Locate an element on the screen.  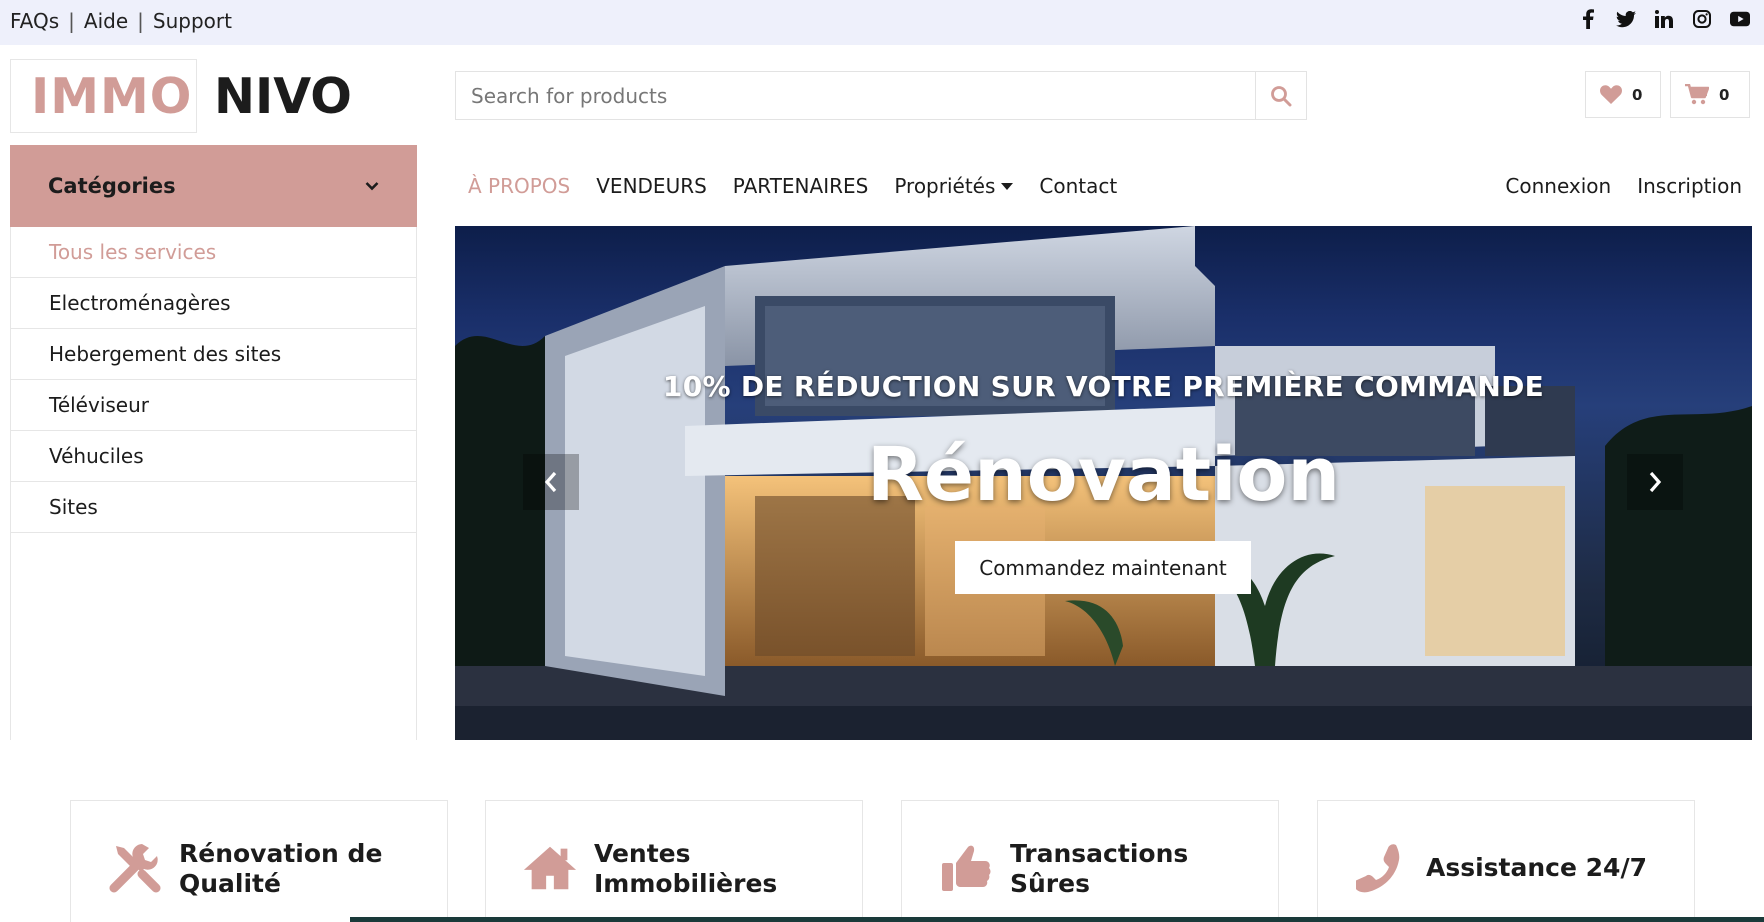
logo-part2: NIVO is located at coordinates (283, 96).